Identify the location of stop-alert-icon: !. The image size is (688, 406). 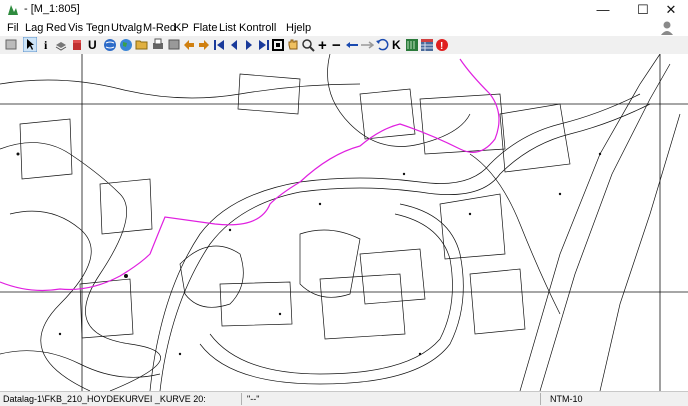
(442, 44).